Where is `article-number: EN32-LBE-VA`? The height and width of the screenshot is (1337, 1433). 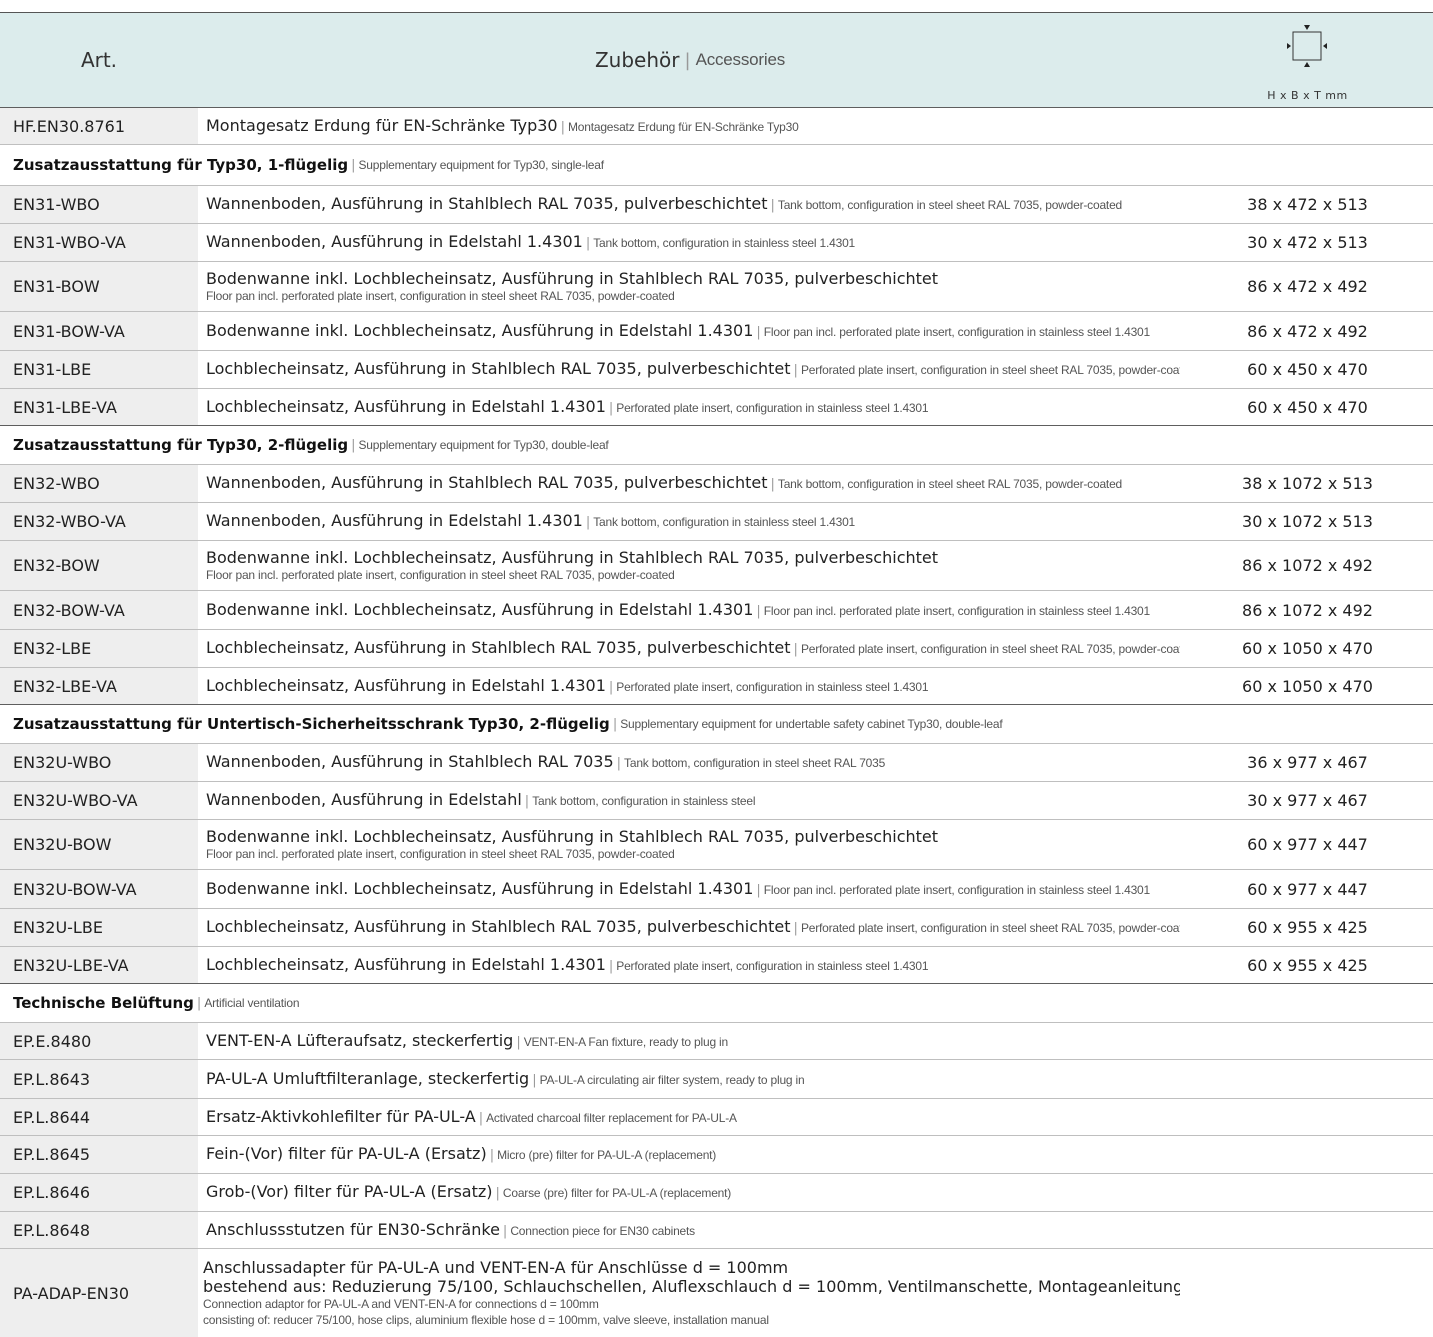 article-number: EN32-LBE-VA is located at coordinates (99, 686).